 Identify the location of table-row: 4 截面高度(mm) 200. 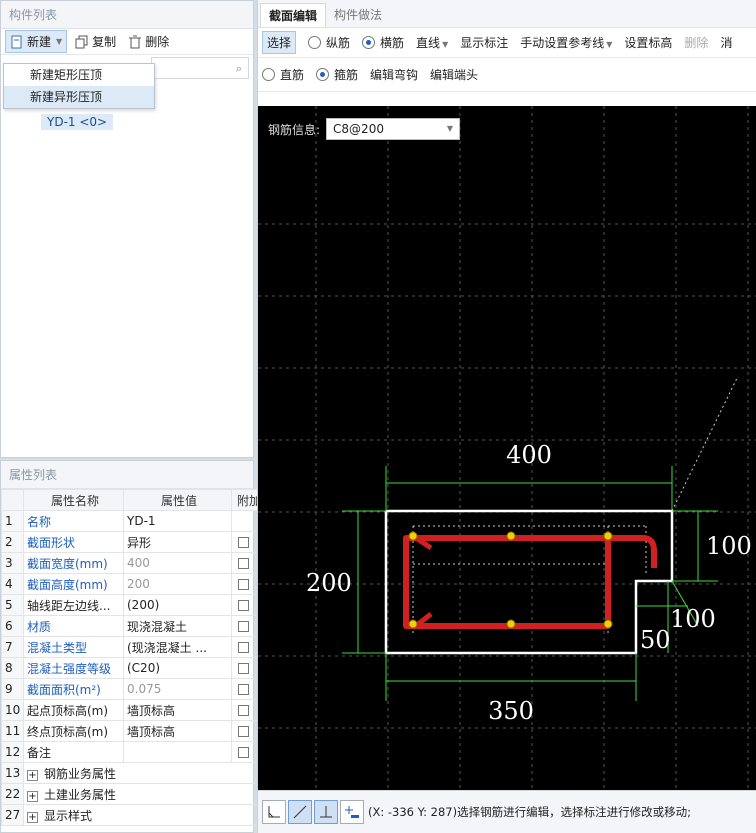
(132, 584).